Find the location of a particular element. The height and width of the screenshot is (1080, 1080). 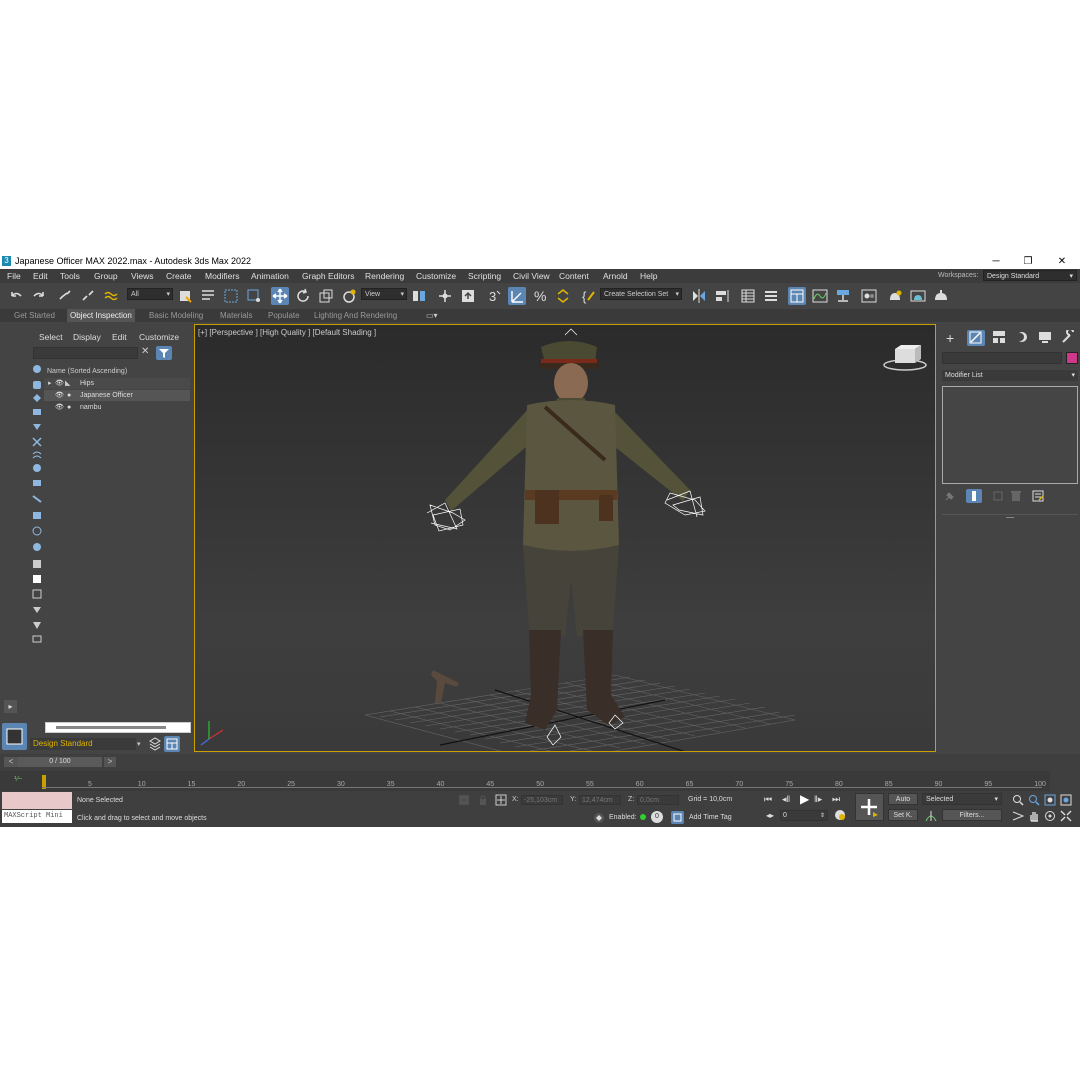

time-slider: 0 / 100 is located at coordinates (60, 762).